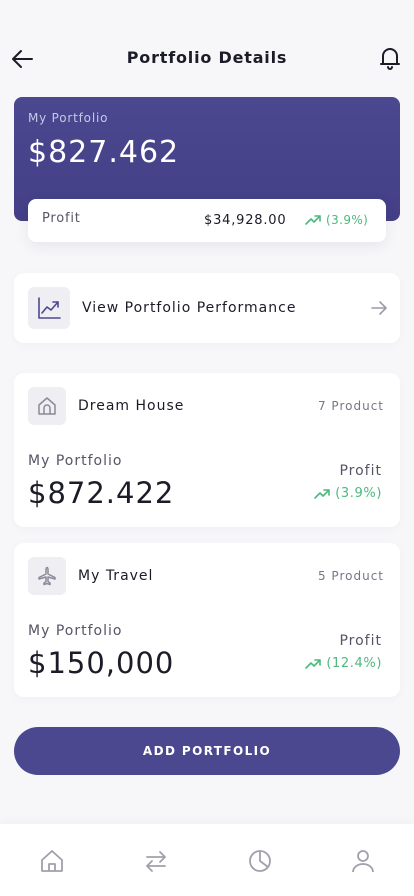 Image resolution: width=414 pixels, height=896 pixels. Describe the element at coordinates (189, 308) in the screenshot. I see `performance-label: View Portfolio Performance` at that location.